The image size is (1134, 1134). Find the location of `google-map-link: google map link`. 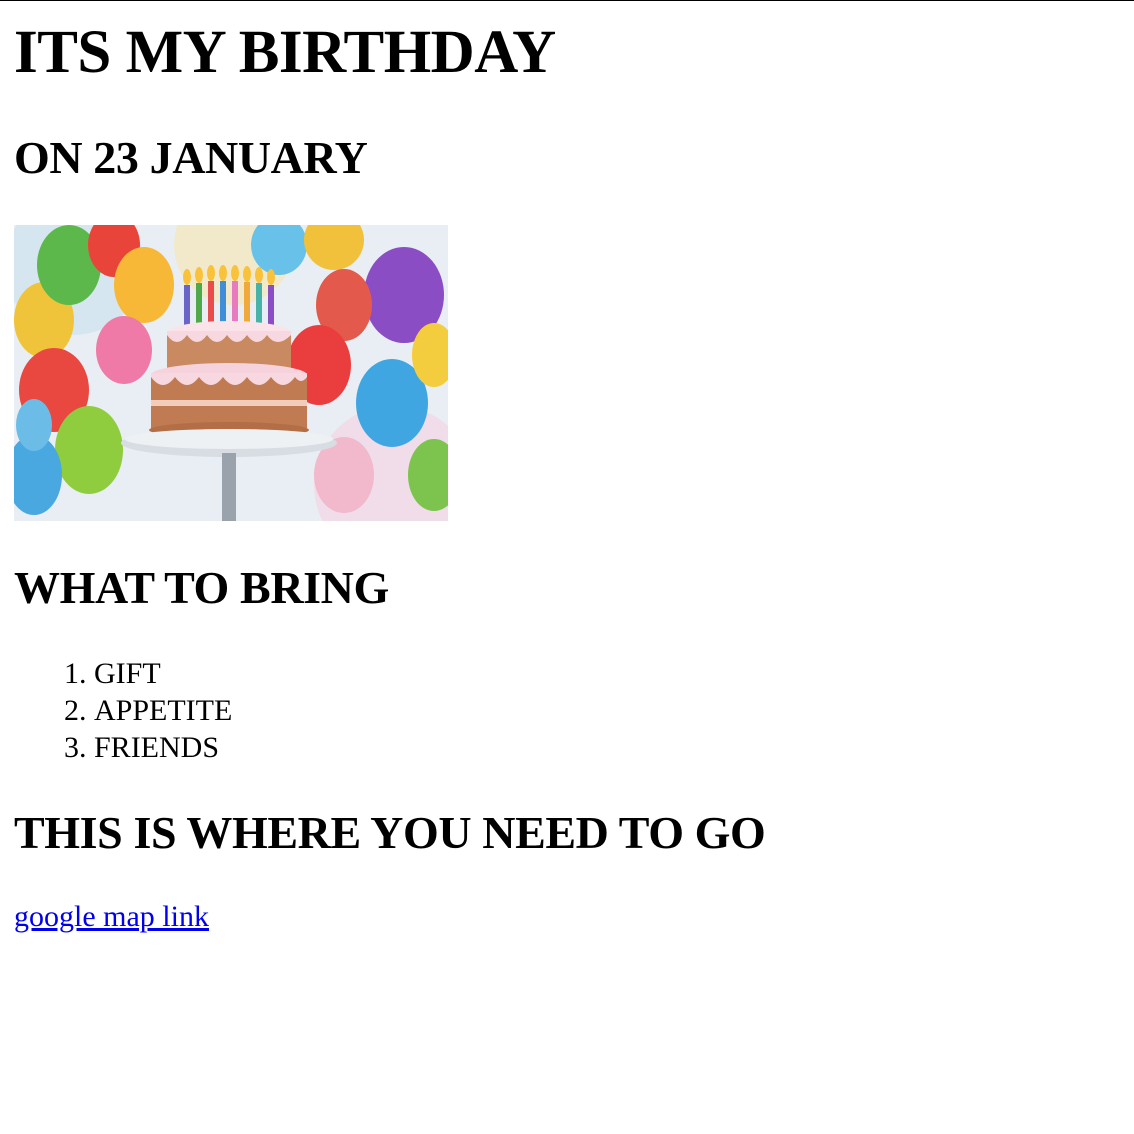

google-map-link: google map link is located at coordinates (111, 917).